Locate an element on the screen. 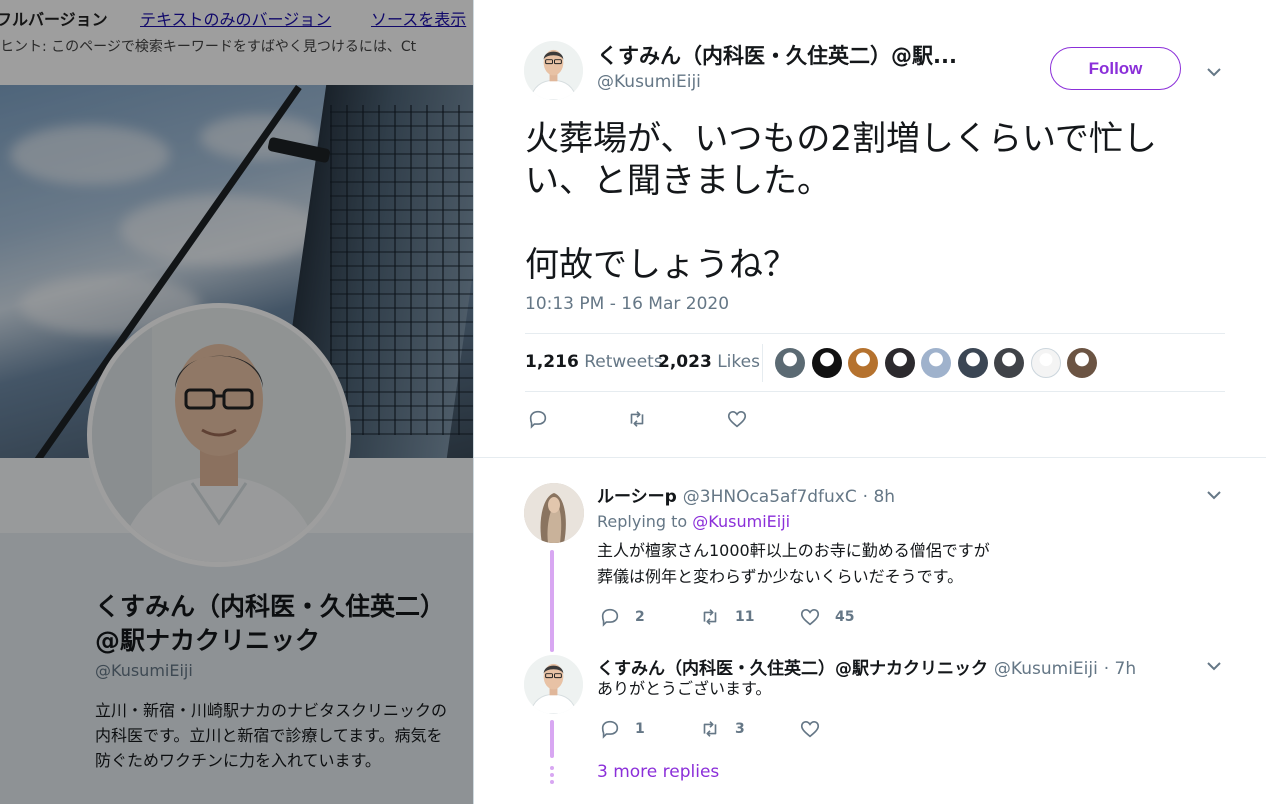  tweet-text: 火葬場が、いつもの2割増しくらいで忙しい、と聞きました。 何故でしょうね？ is located at coordinates (855, 202).